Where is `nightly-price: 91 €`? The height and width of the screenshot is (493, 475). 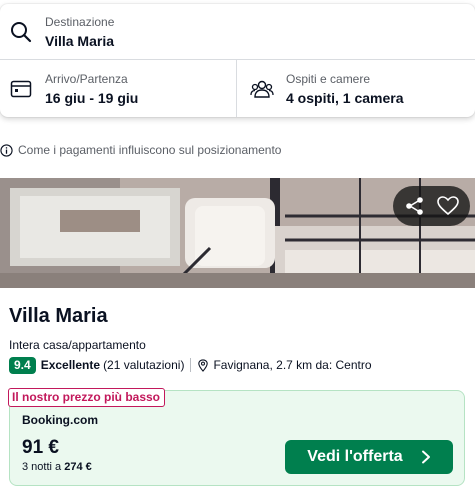 nightly-price: 91 € is located at coordinates (40, 447).